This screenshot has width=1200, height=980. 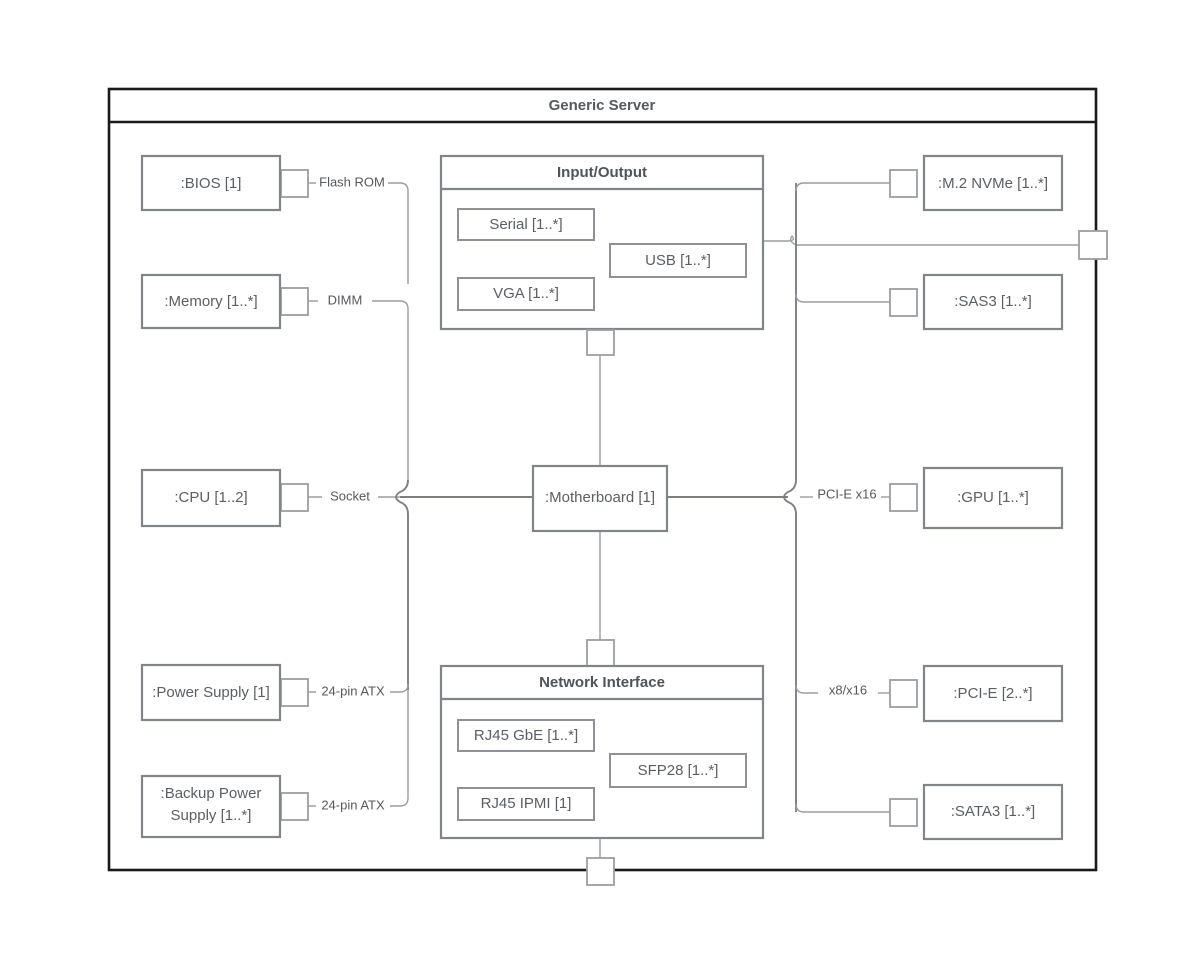 What do you see at coordinates (992, 693) in the screenshot?
I see `component-pcie-label: :PCI-E [2..*]` at bounding box center [992, 693].